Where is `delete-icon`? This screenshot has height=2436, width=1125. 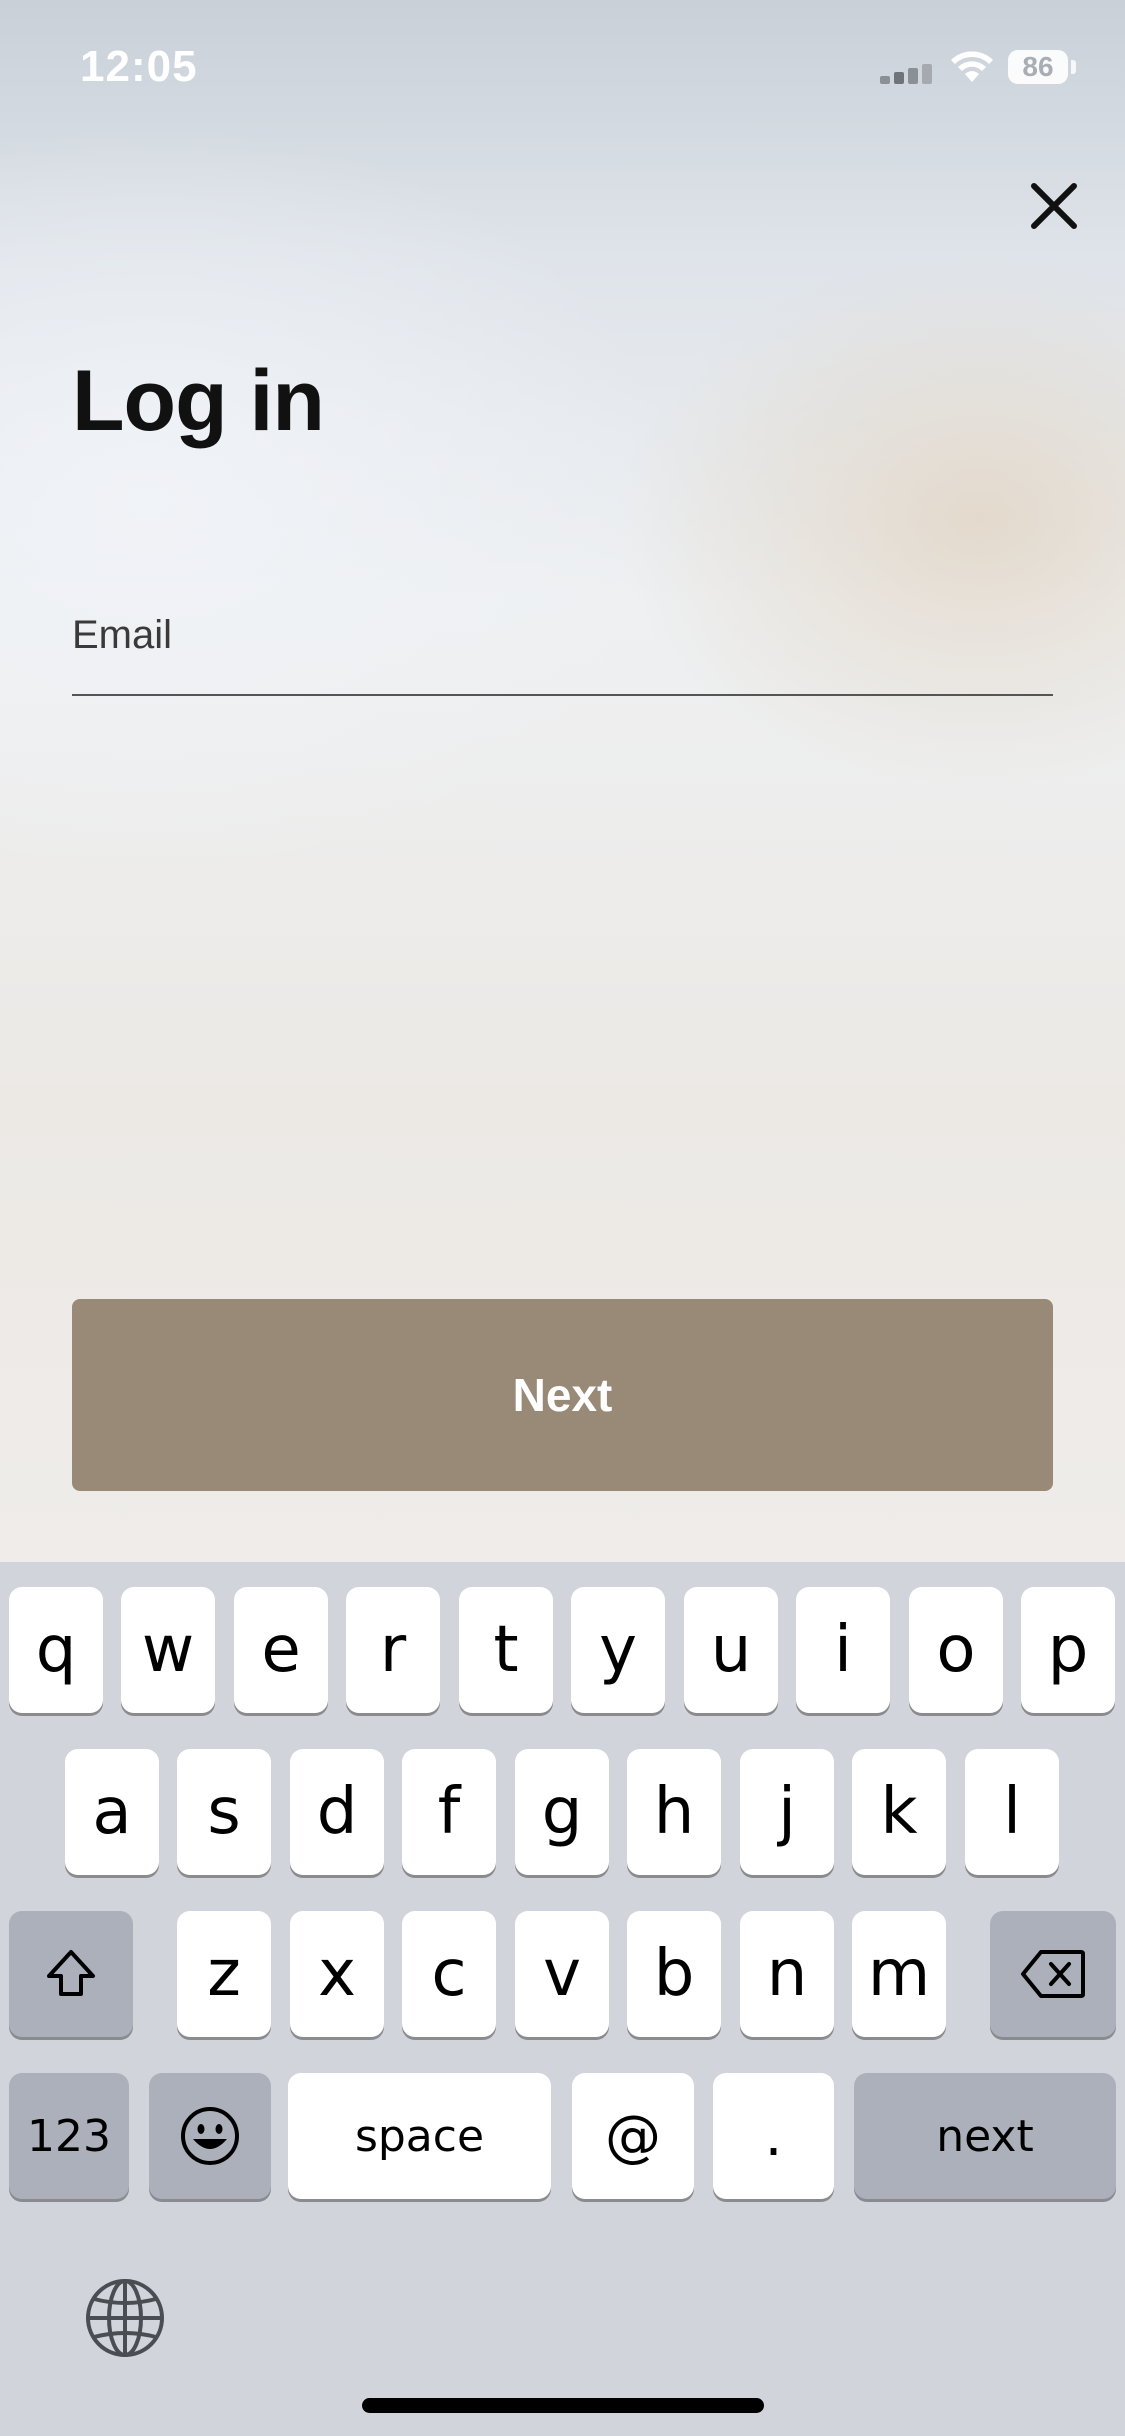
delete-icon is located at coordinates (1053, 1974).